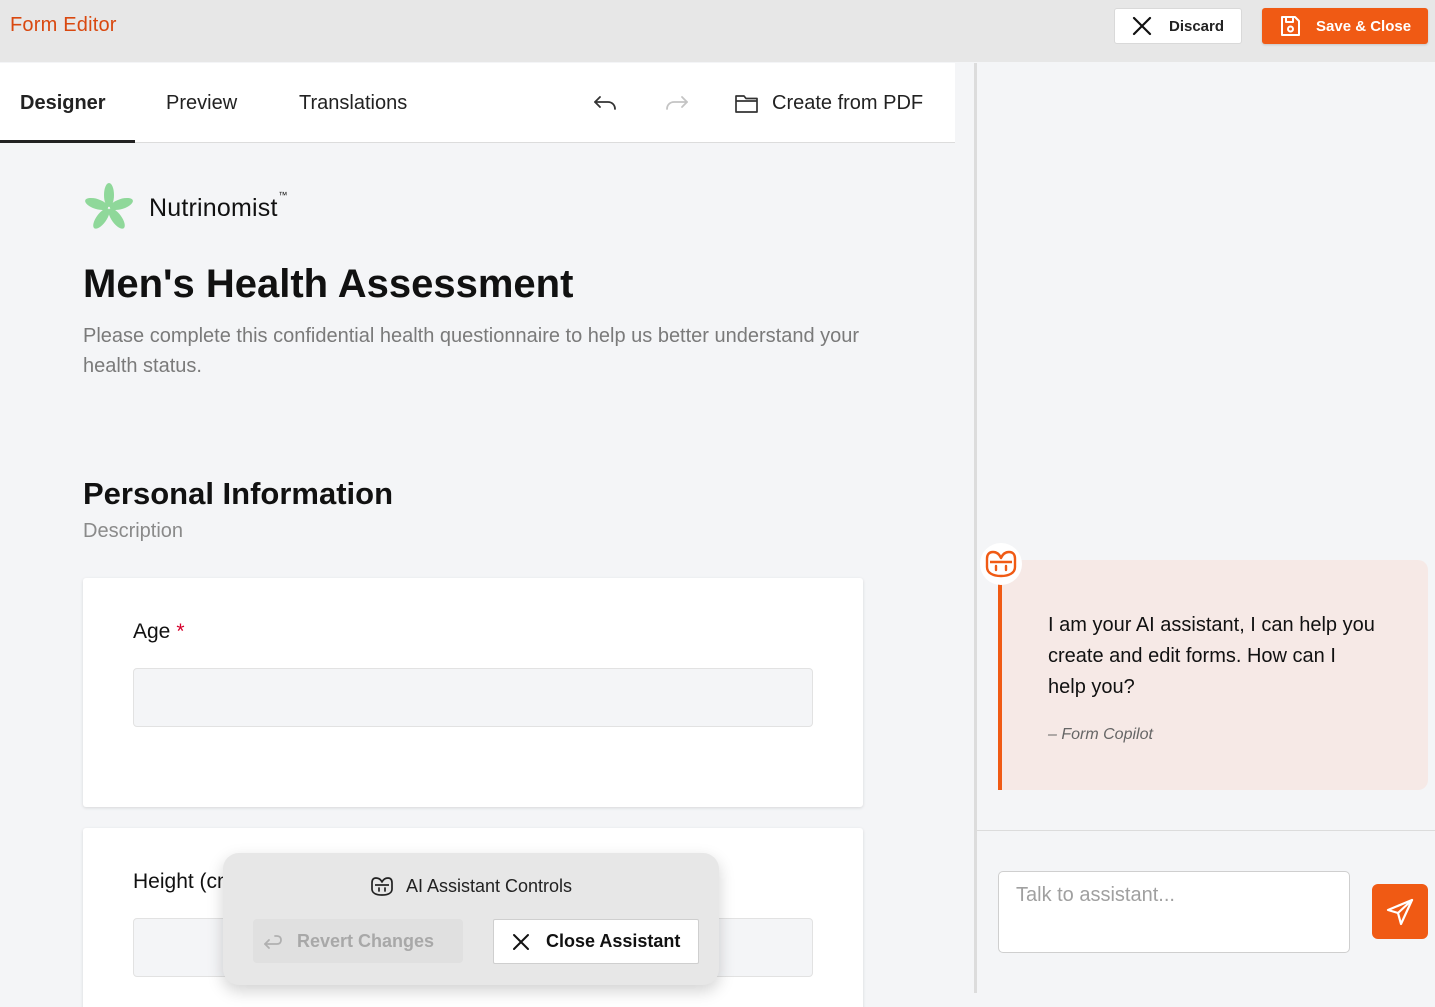 Image resolution: width=1435 pixels, height=1007 pixels. Describe the element at coordinates (471, 886) in the screenshot. I see `ai-controls-title: AI Assistant Controls` at that location.